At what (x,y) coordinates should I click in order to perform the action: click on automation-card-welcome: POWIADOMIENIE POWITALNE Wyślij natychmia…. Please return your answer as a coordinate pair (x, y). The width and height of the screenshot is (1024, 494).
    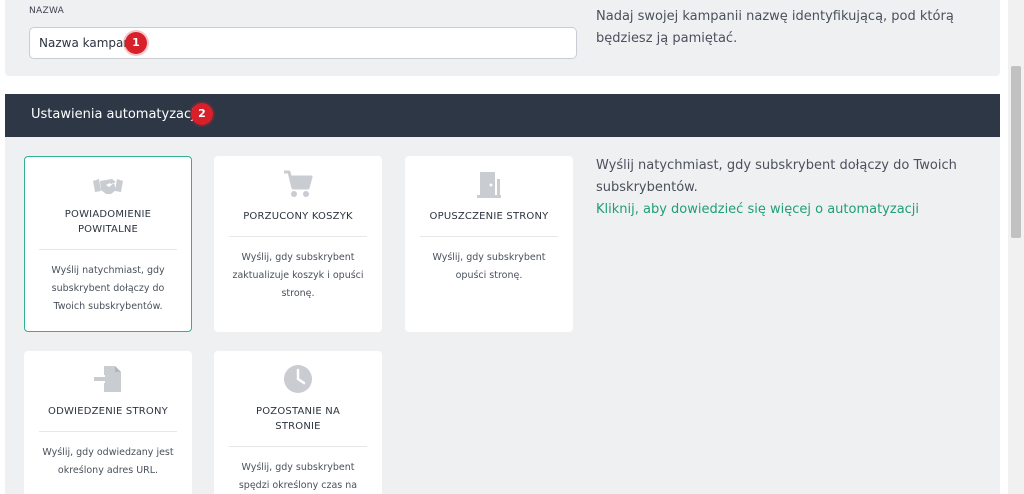
    Looking at the image, I should click on (108, 244).